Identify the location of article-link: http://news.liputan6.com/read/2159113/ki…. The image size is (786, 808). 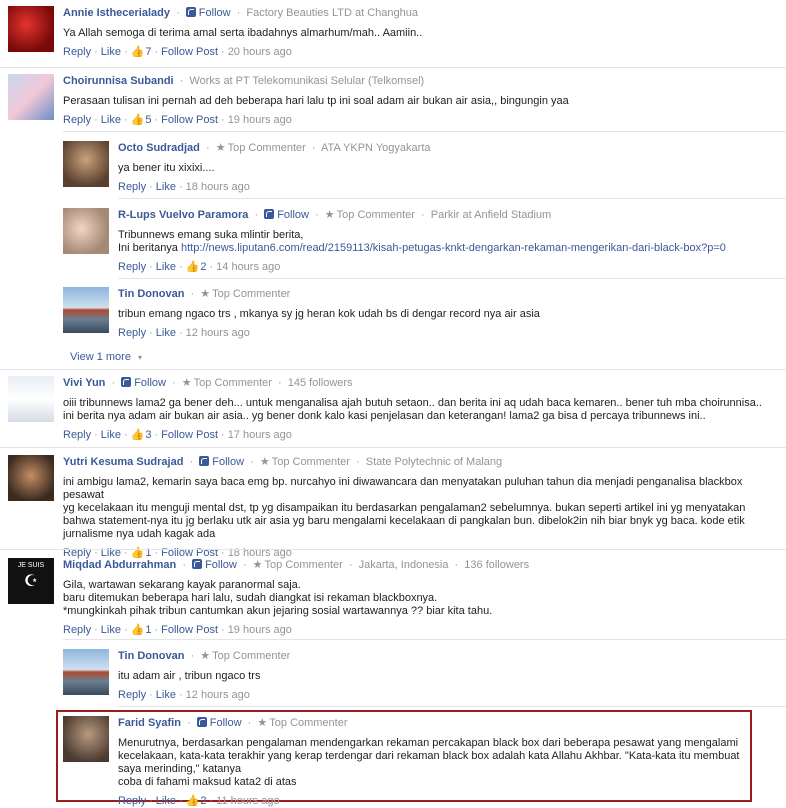
(453, 248).